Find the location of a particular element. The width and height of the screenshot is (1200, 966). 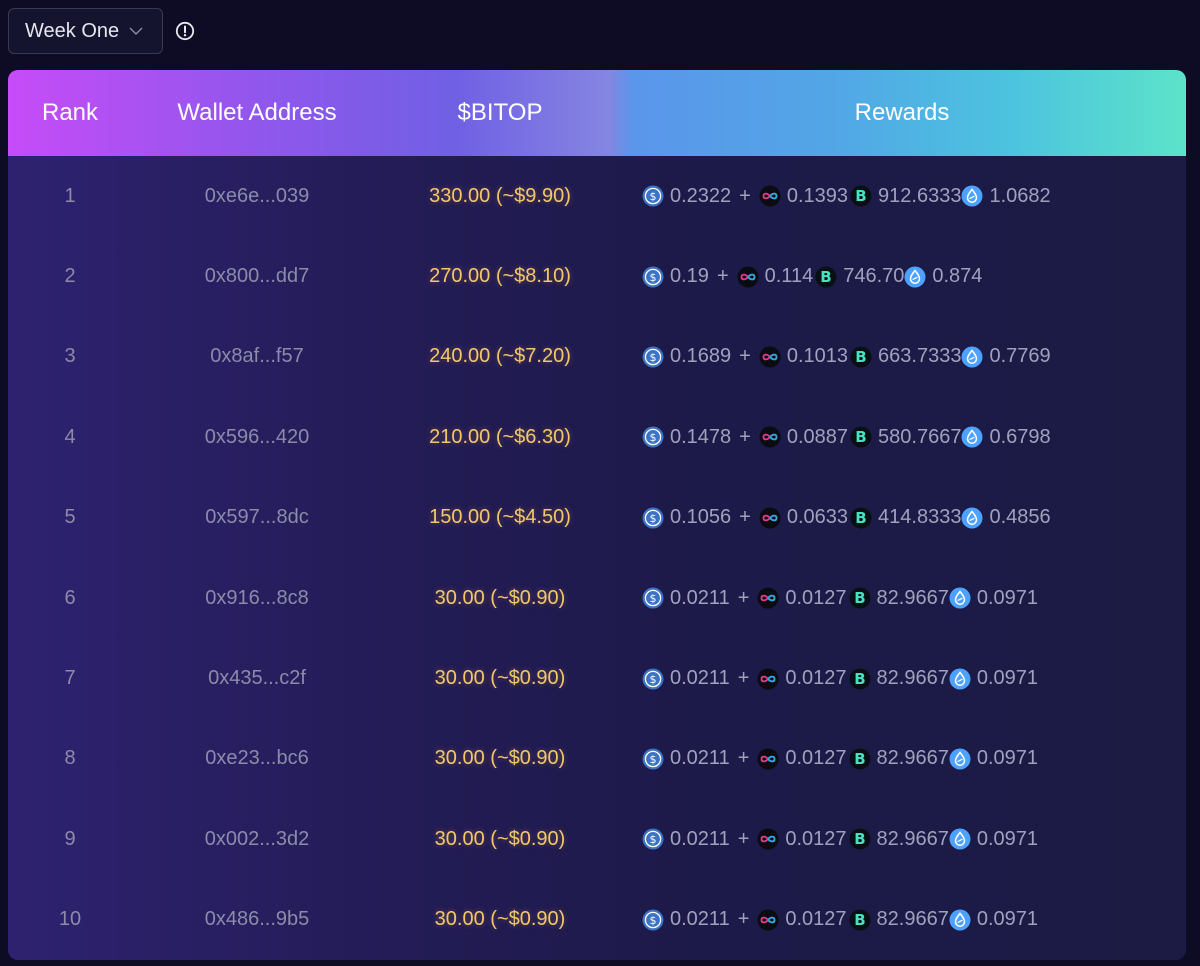

rewards-cell: $ 0.1056 + 0.0633 B 414.8333 0.4856 is located at coordinates (846, 517).